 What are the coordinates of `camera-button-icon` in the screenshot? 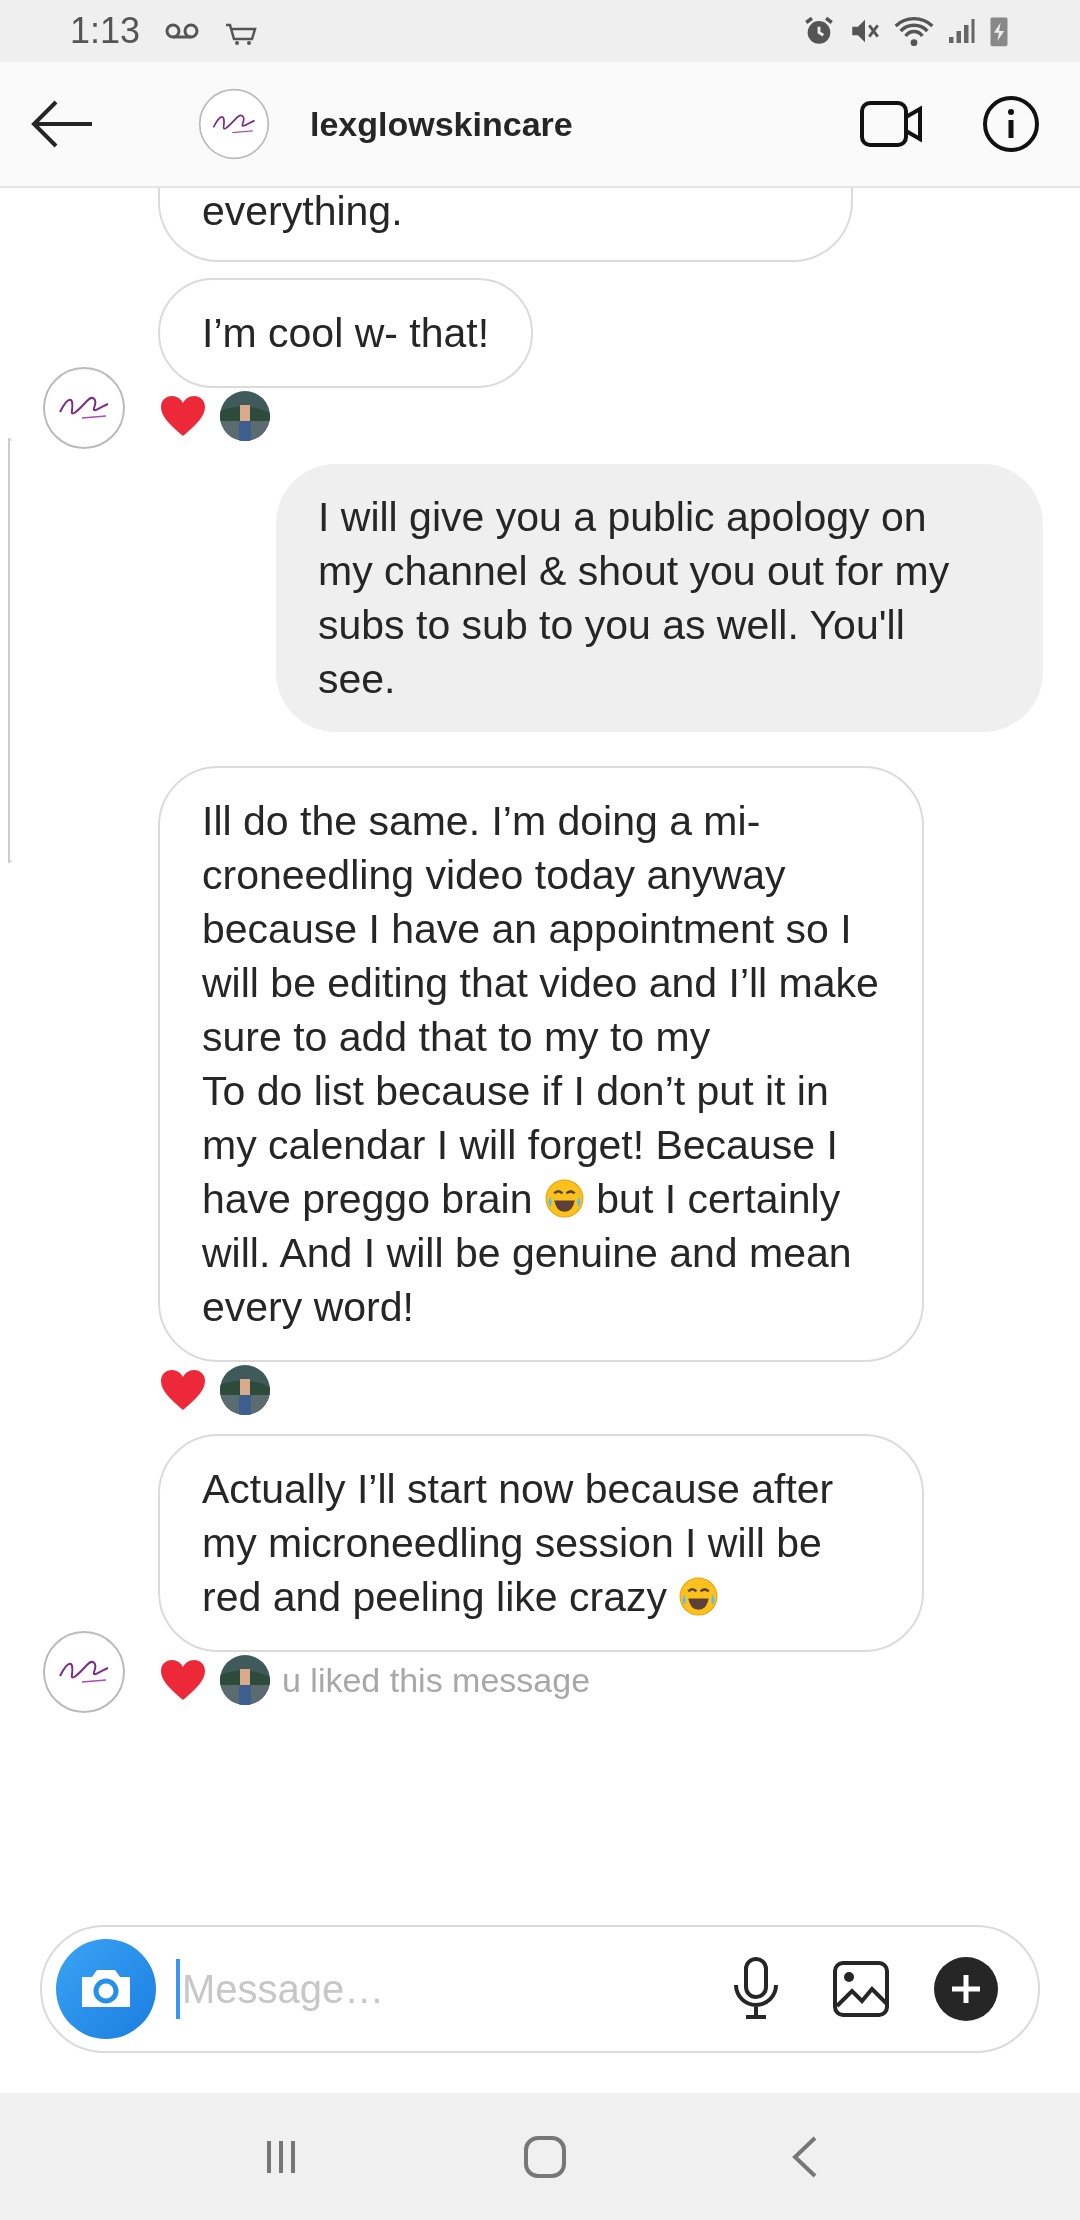 It's located at (106, 1989).